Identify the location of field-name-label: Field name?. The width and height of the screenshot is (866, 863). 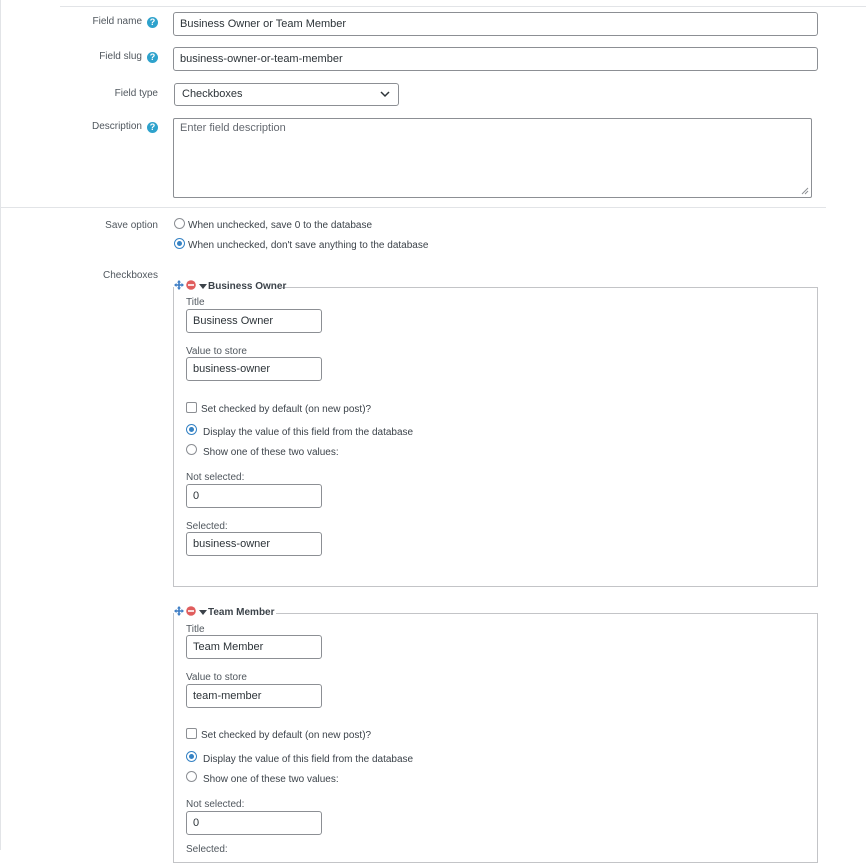
(125, 22).